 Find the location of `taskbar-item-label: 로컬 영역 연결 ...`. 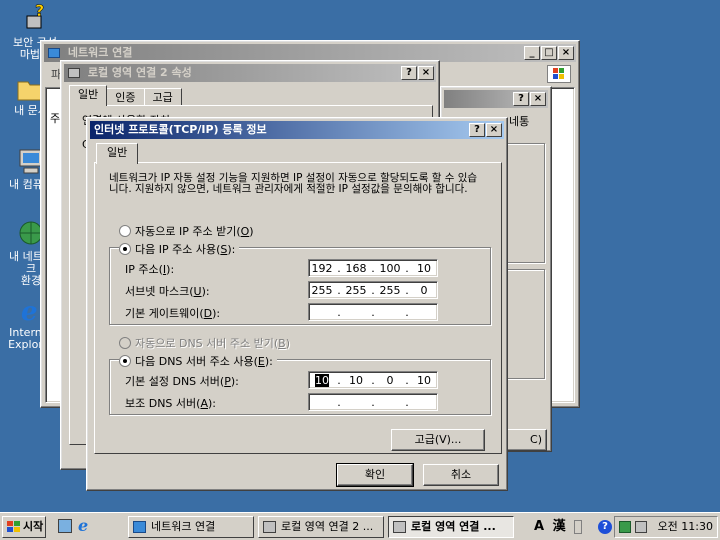

taskbar-item-label: 로컬 영역 연결 ... is located at coordinates (453, 526).